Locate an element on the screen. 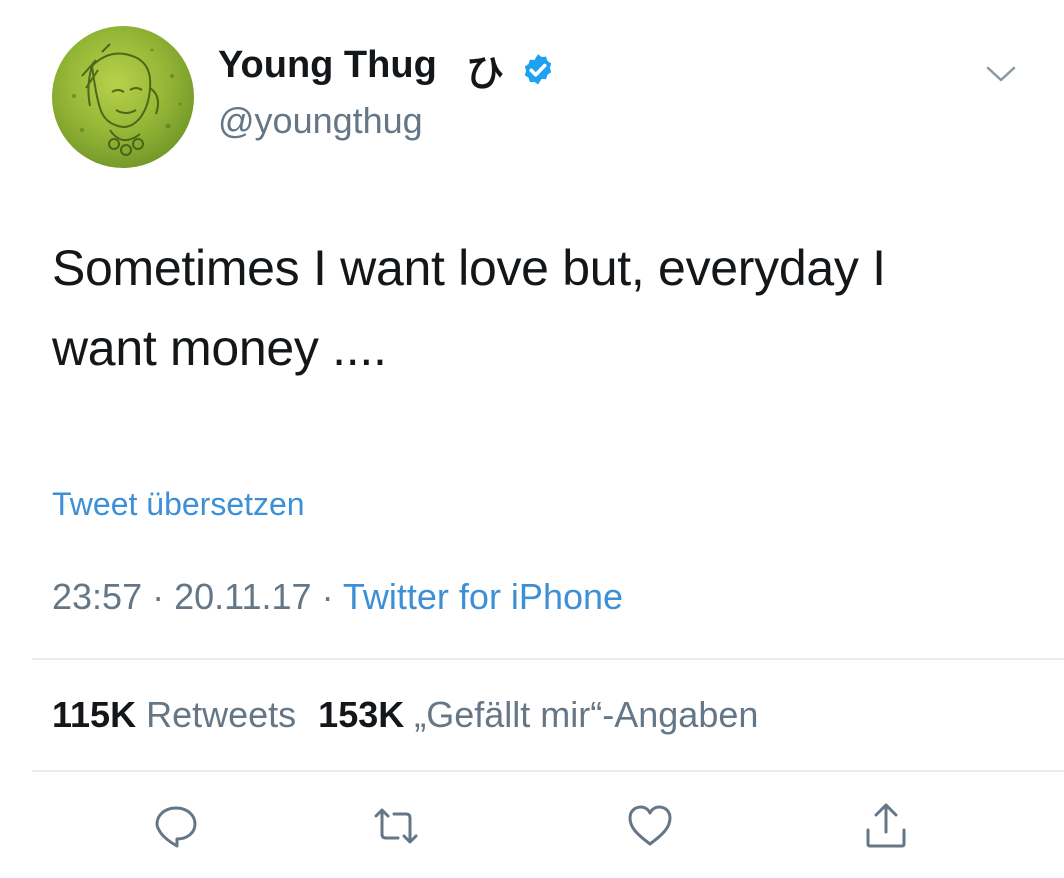 Image resolution: width=1064 pixels, height=878 pixels. avatar-illustration is located at coordinates (127, 99).